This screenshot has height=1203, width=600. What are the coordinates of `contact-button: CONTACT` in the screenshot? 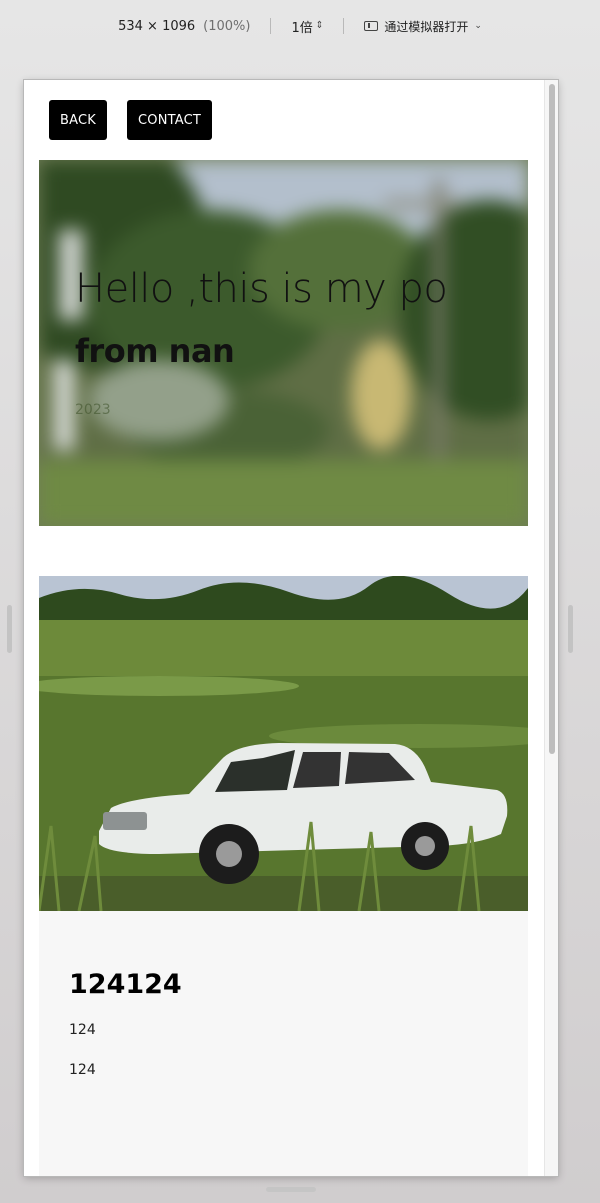 It's located at (170, 120).